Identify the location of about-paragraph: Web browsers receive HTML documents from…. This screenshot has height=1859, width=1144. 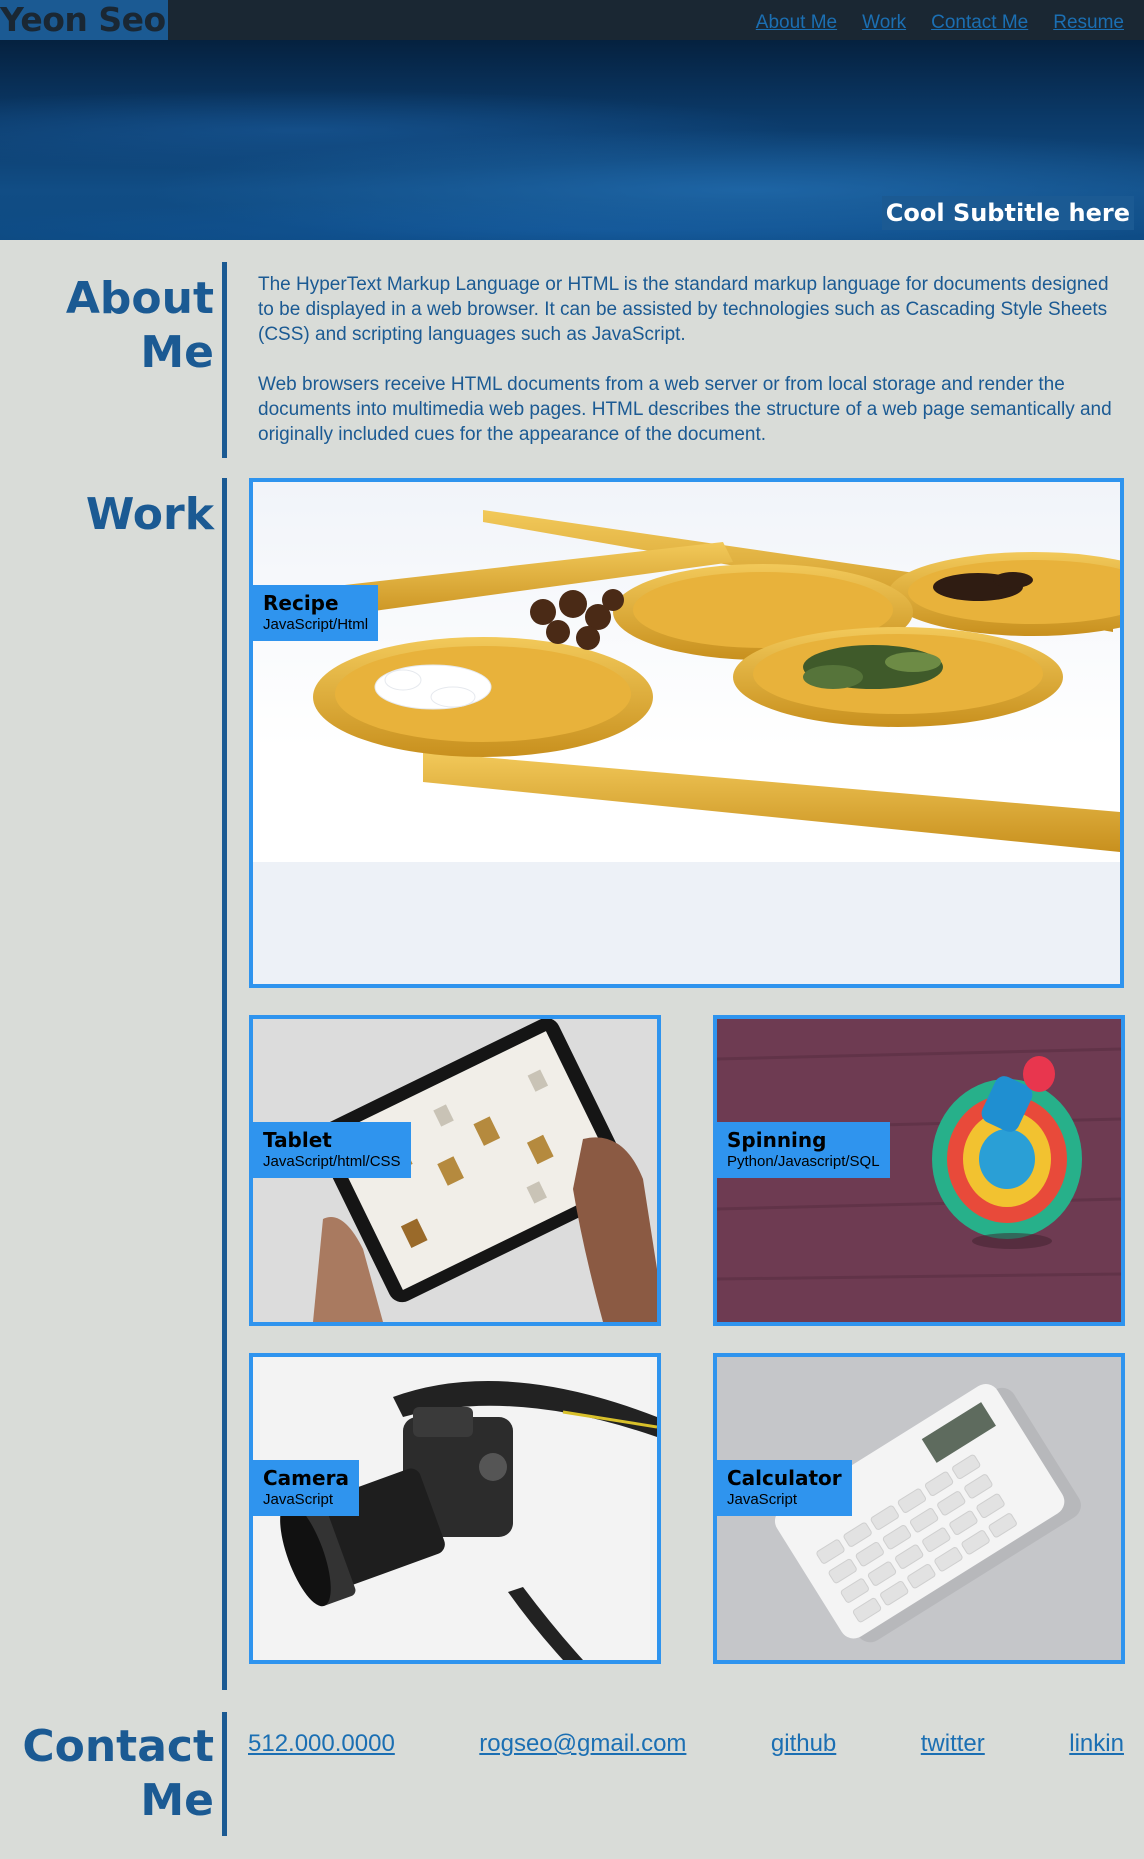
(685, 409).